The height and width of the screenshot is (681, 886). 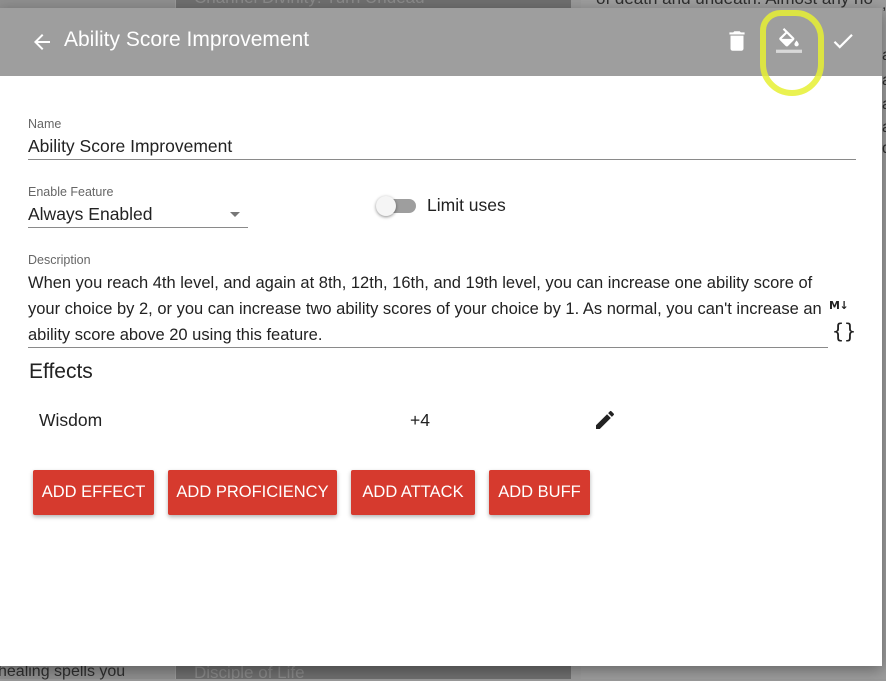 What do you see at coordinates (187, 39) in the screenshot?
I see `dialog-title: Ability Score Improvement` at bounding box center [187, 39].